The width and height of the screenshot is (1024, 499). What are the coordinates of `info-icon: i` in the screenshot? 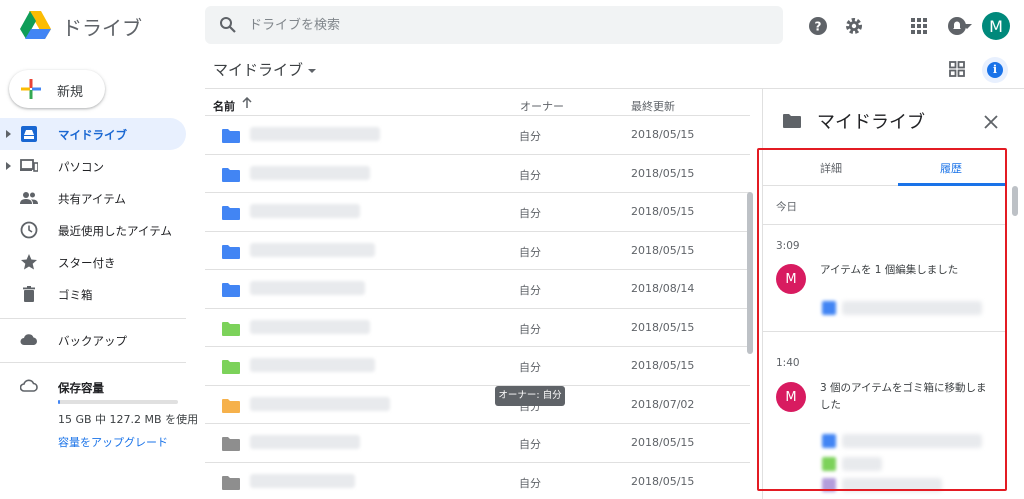 It's located at (995, 70).